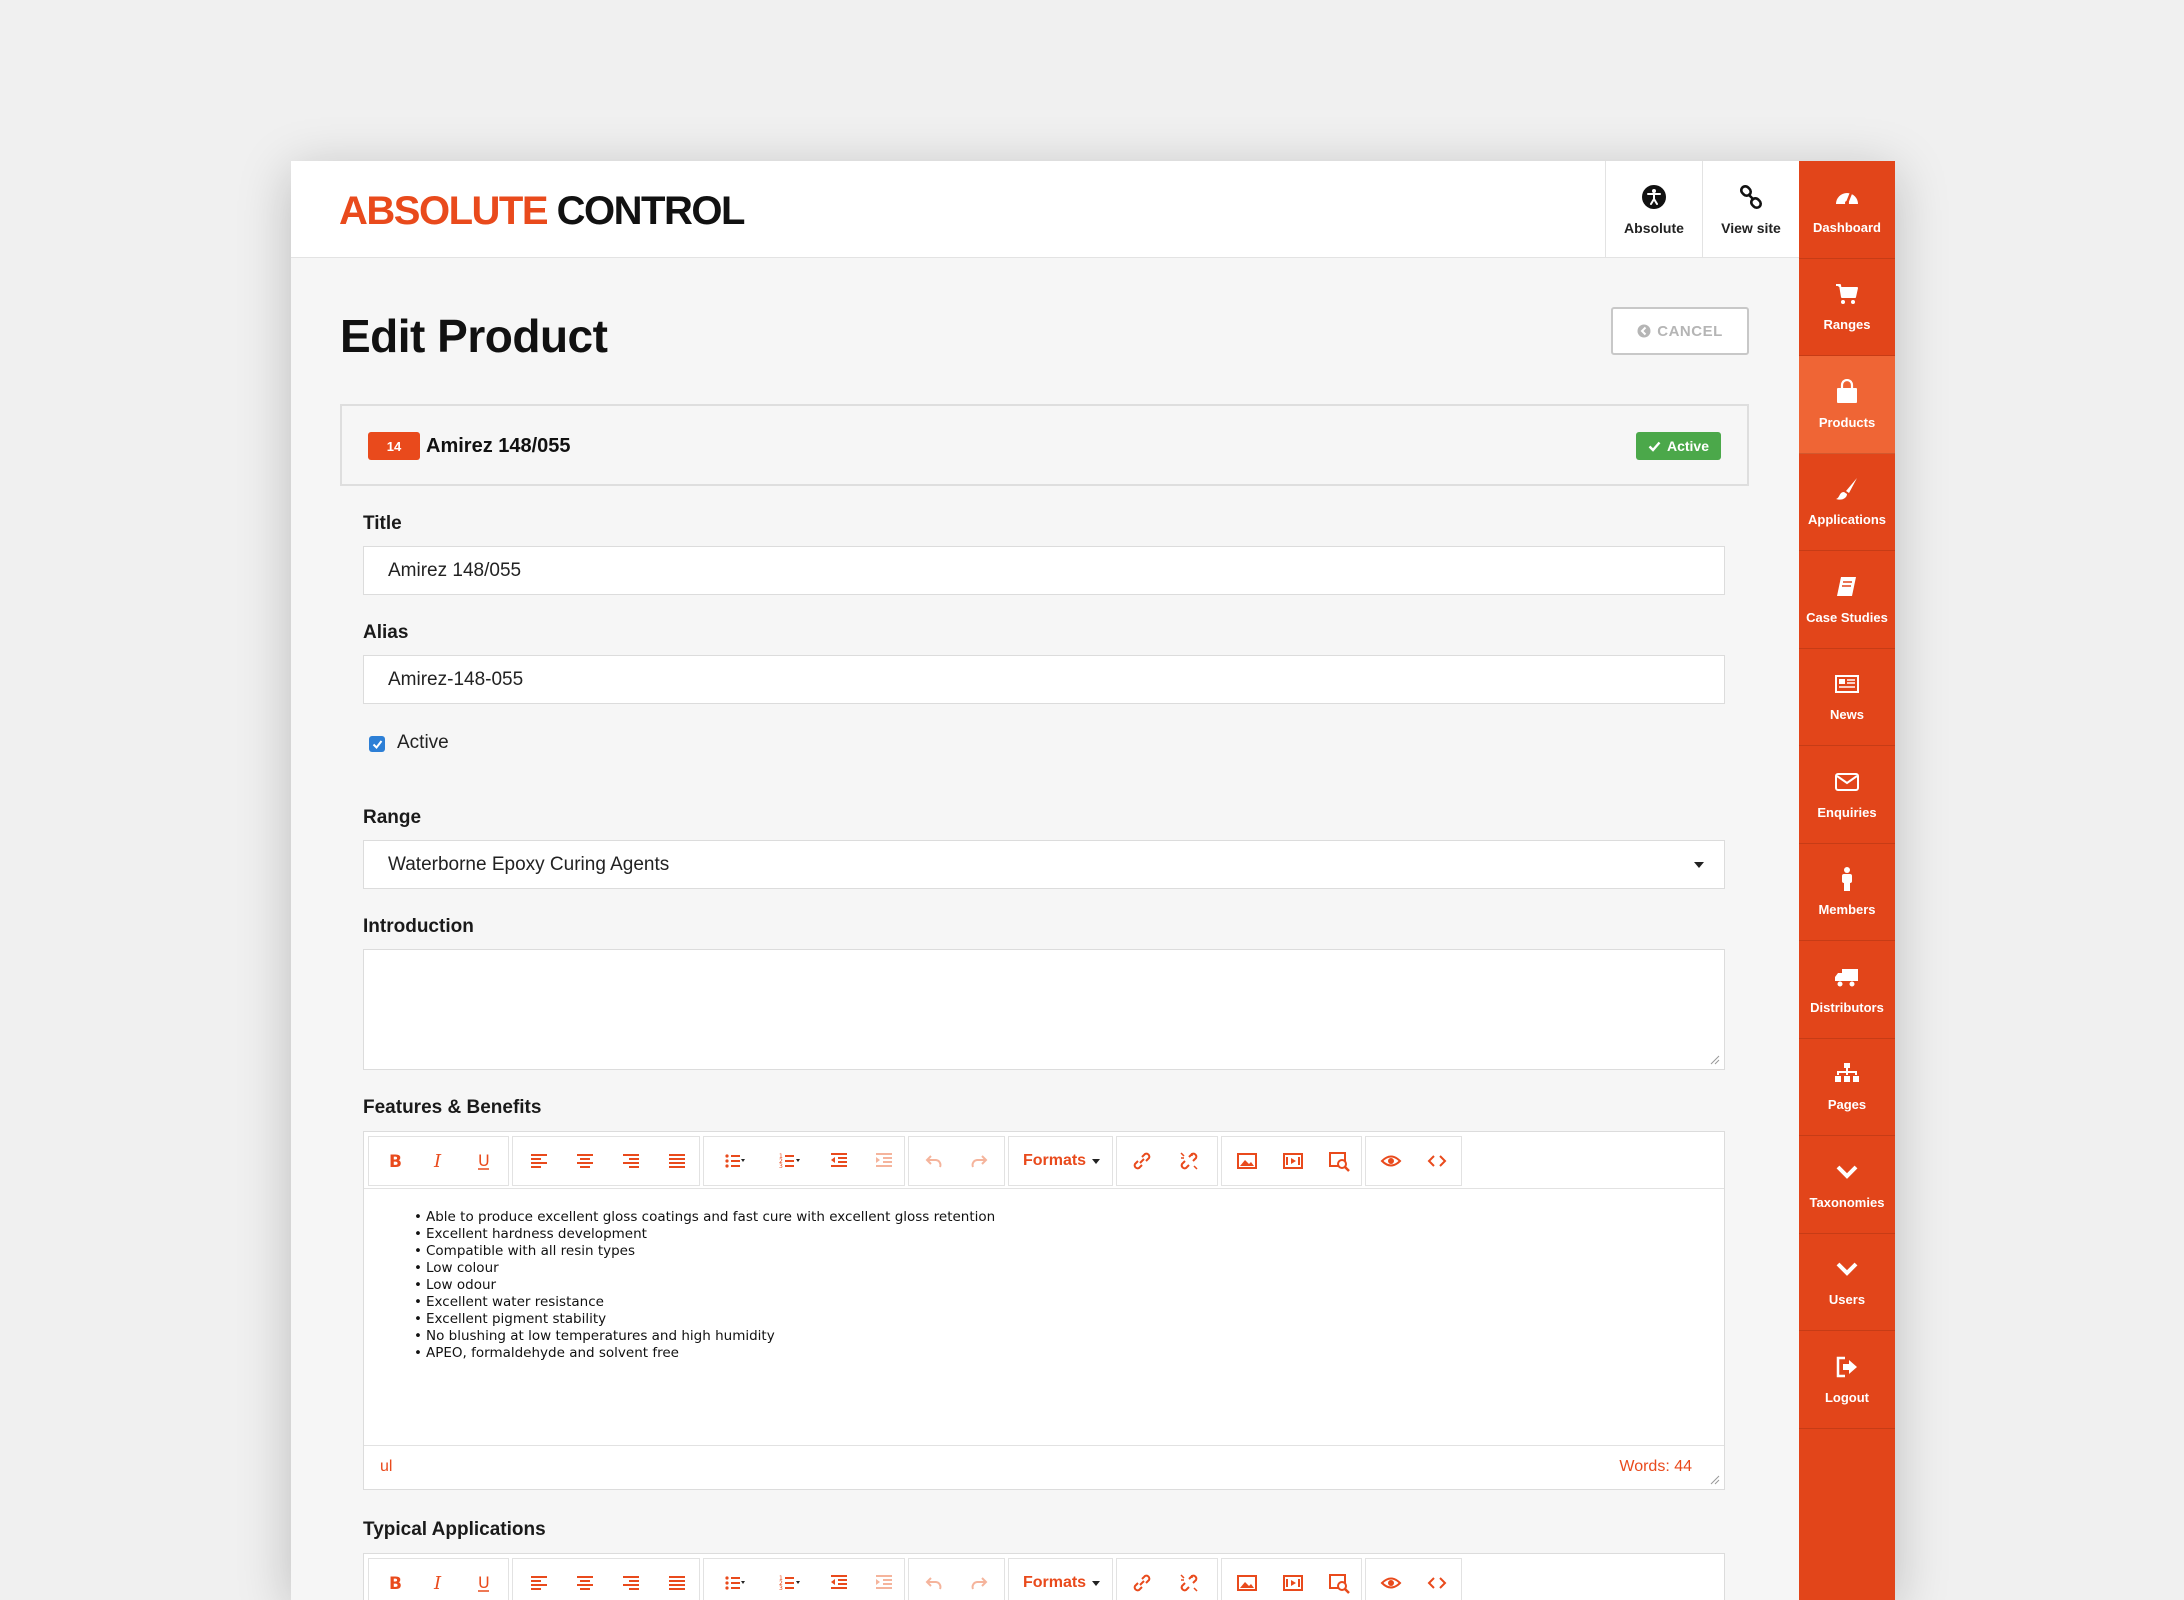  What do you see at coordinates (423, 743) in the screenshot?
I see `active-checkbox-label: Active` at bounding box center [423, 743].